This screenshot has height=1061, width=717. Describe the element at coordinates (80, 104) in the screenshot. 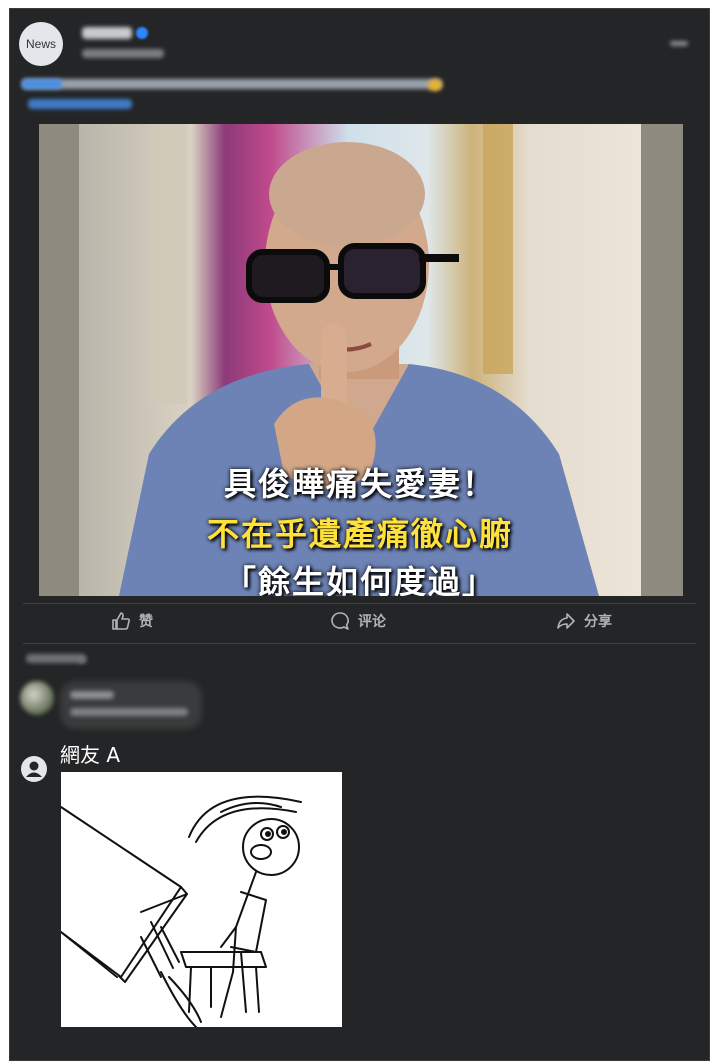

I see `post-link-blurred` at that location.